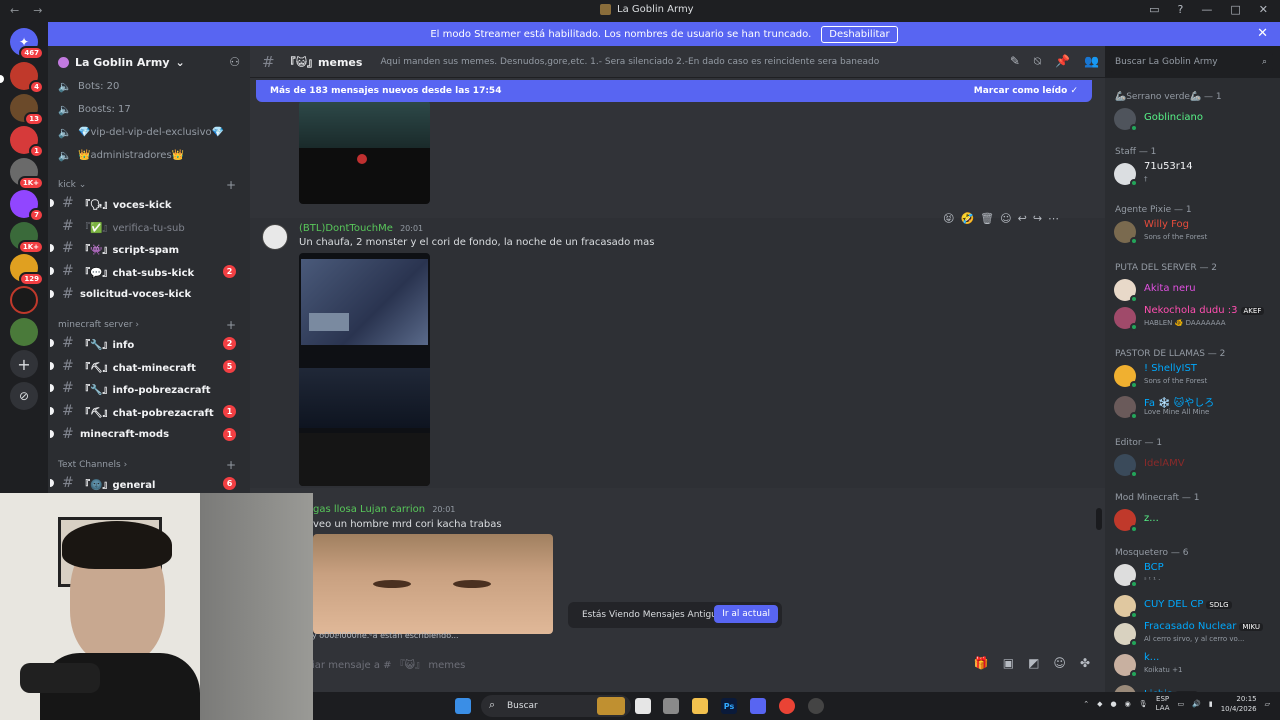 Image resolution: width=1280 pixels, height=720 pixels. Describe the element at coordinates (151, 155) in the screenshot. I see `voice-channel-admins: 🔈 👑administradores👑` at that location.